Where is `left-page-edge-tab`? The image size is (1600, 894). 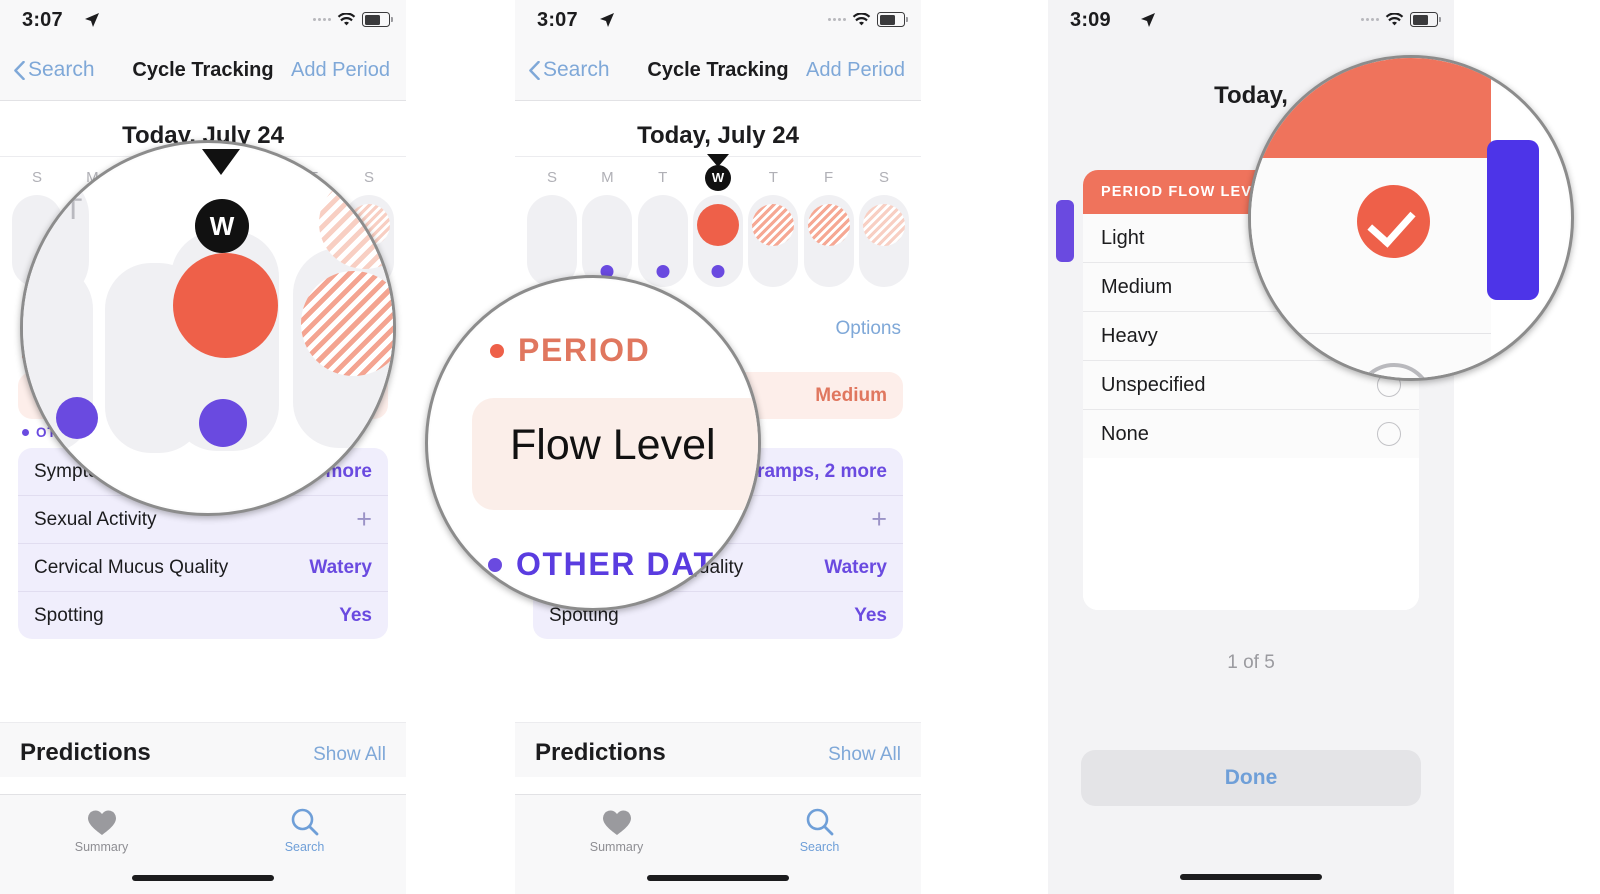 left-page-edge-tab is located at coordinates (1065, 231).